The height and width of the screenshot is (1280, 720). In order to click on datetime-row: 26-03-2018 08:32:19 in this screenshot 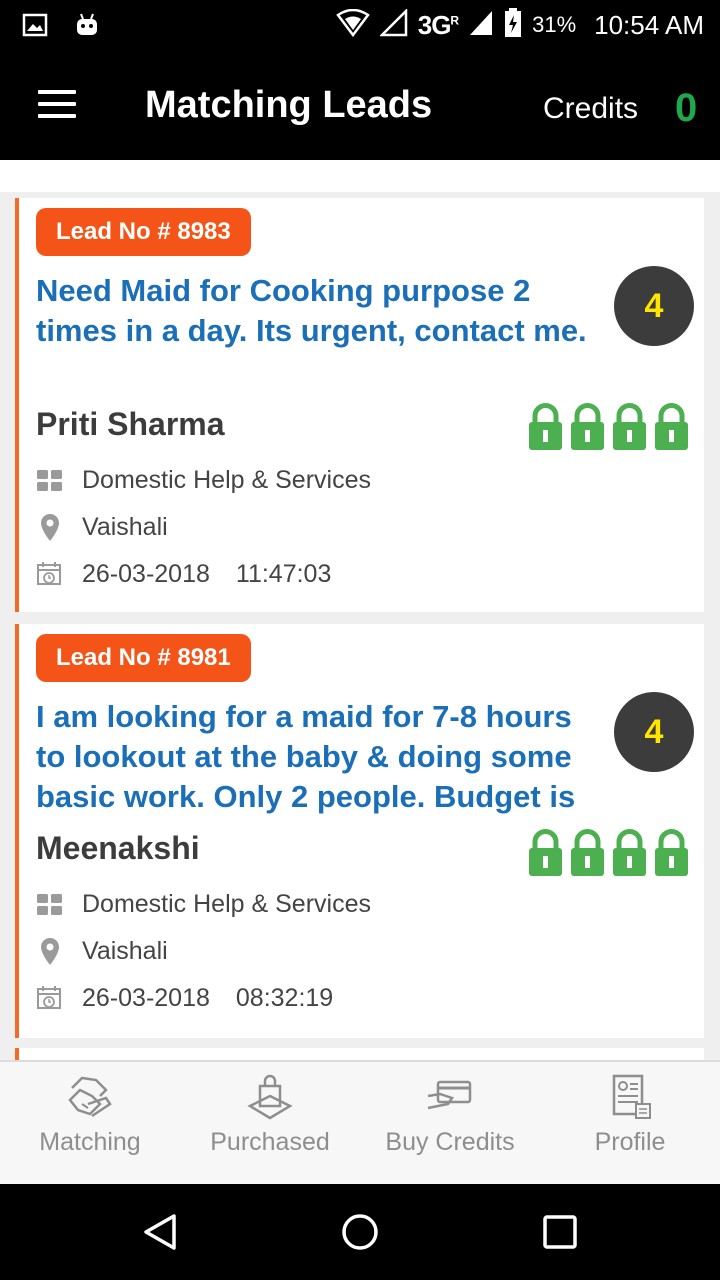, I will do `click(184, 998)`.